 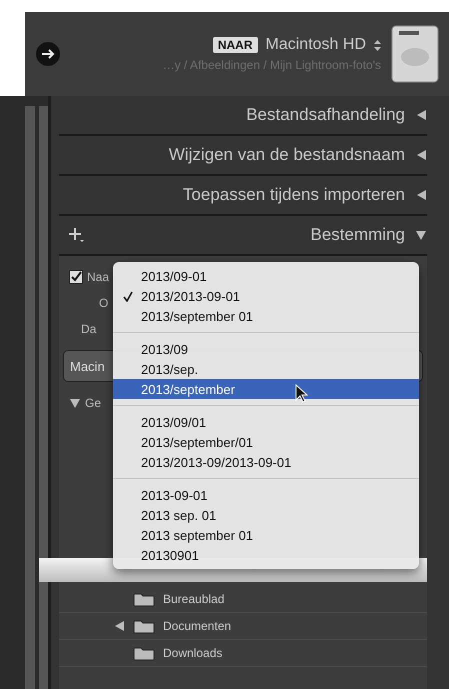 I want to click on cursor-icon, so click(x=302, y=394).